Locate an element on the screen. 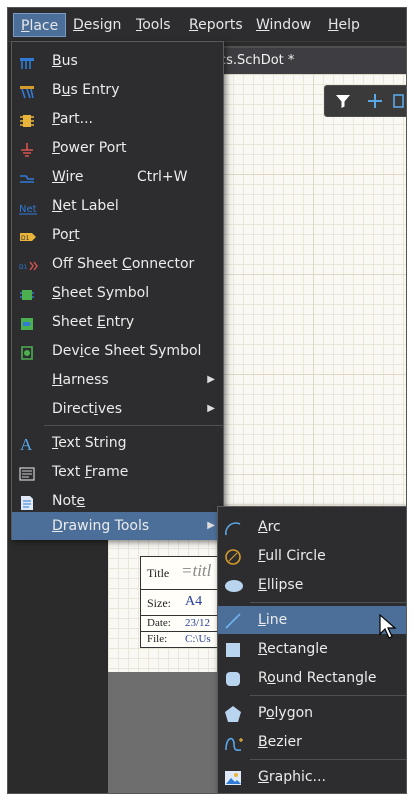  menu-item-off-sheet-connector: D1 Off Sheet Connector is located at coordinates (117, 264).